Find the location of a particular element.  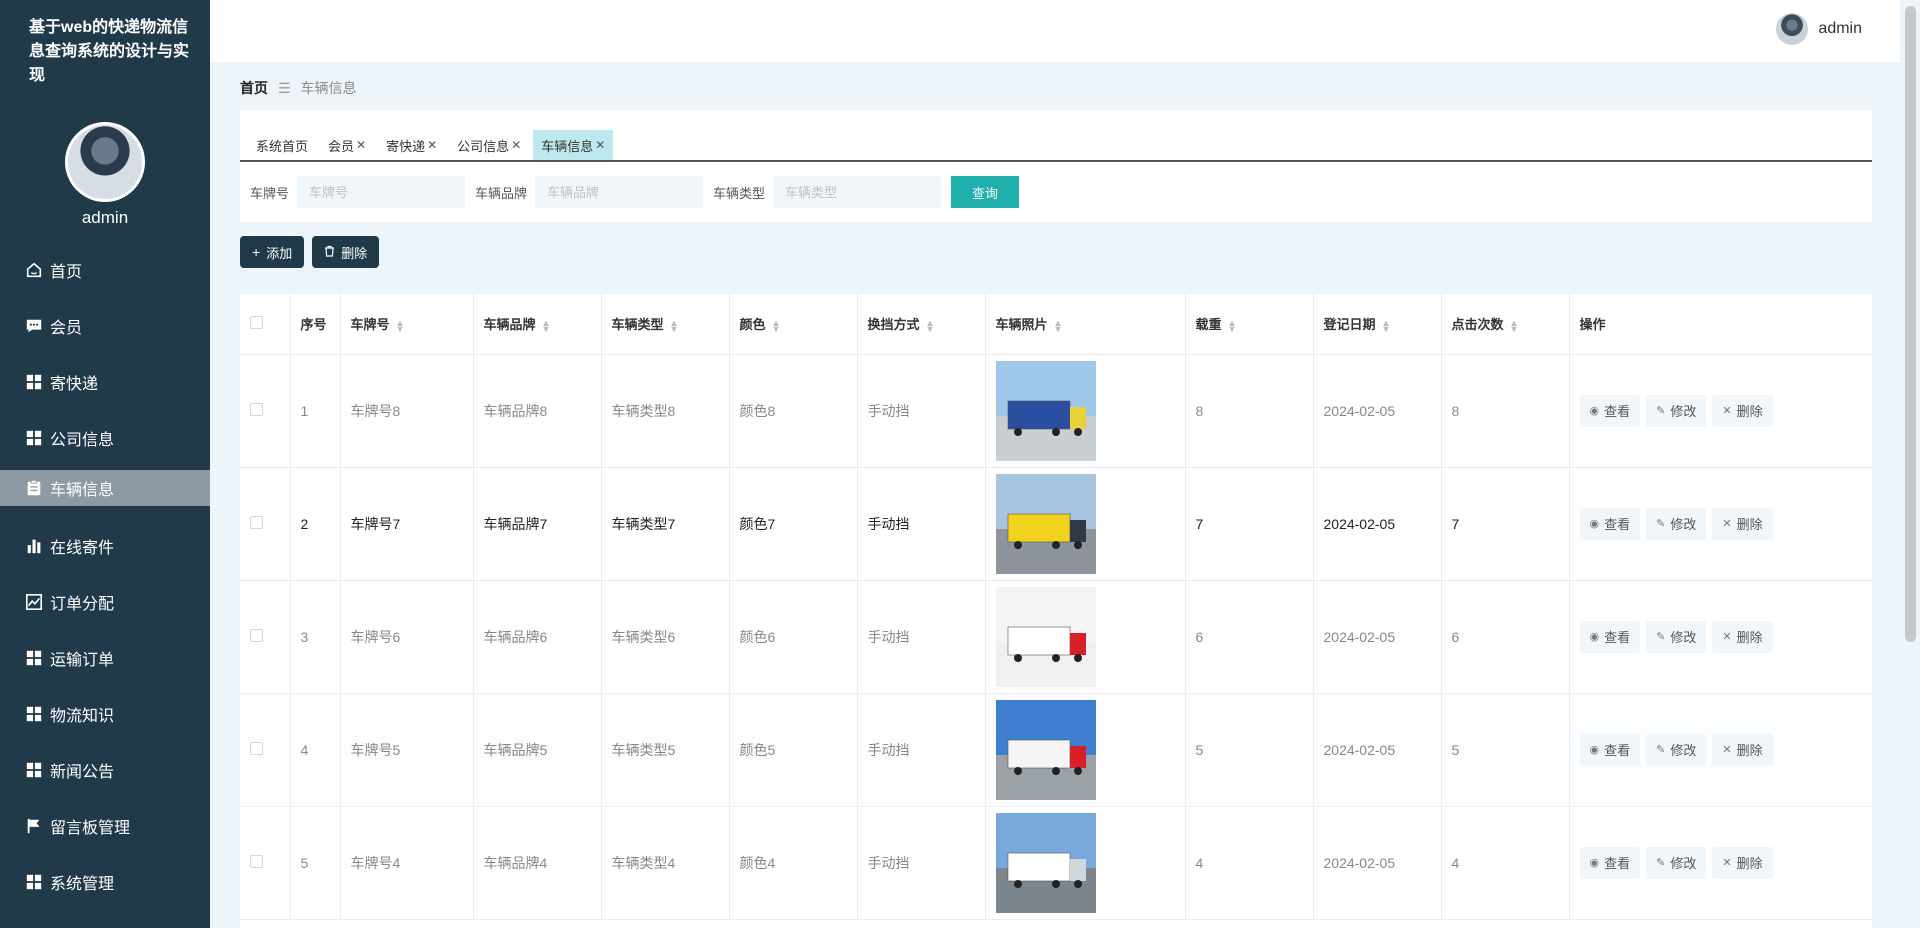

sidebar-item-label: 在线寄件 is located at coordinates (82, 548).